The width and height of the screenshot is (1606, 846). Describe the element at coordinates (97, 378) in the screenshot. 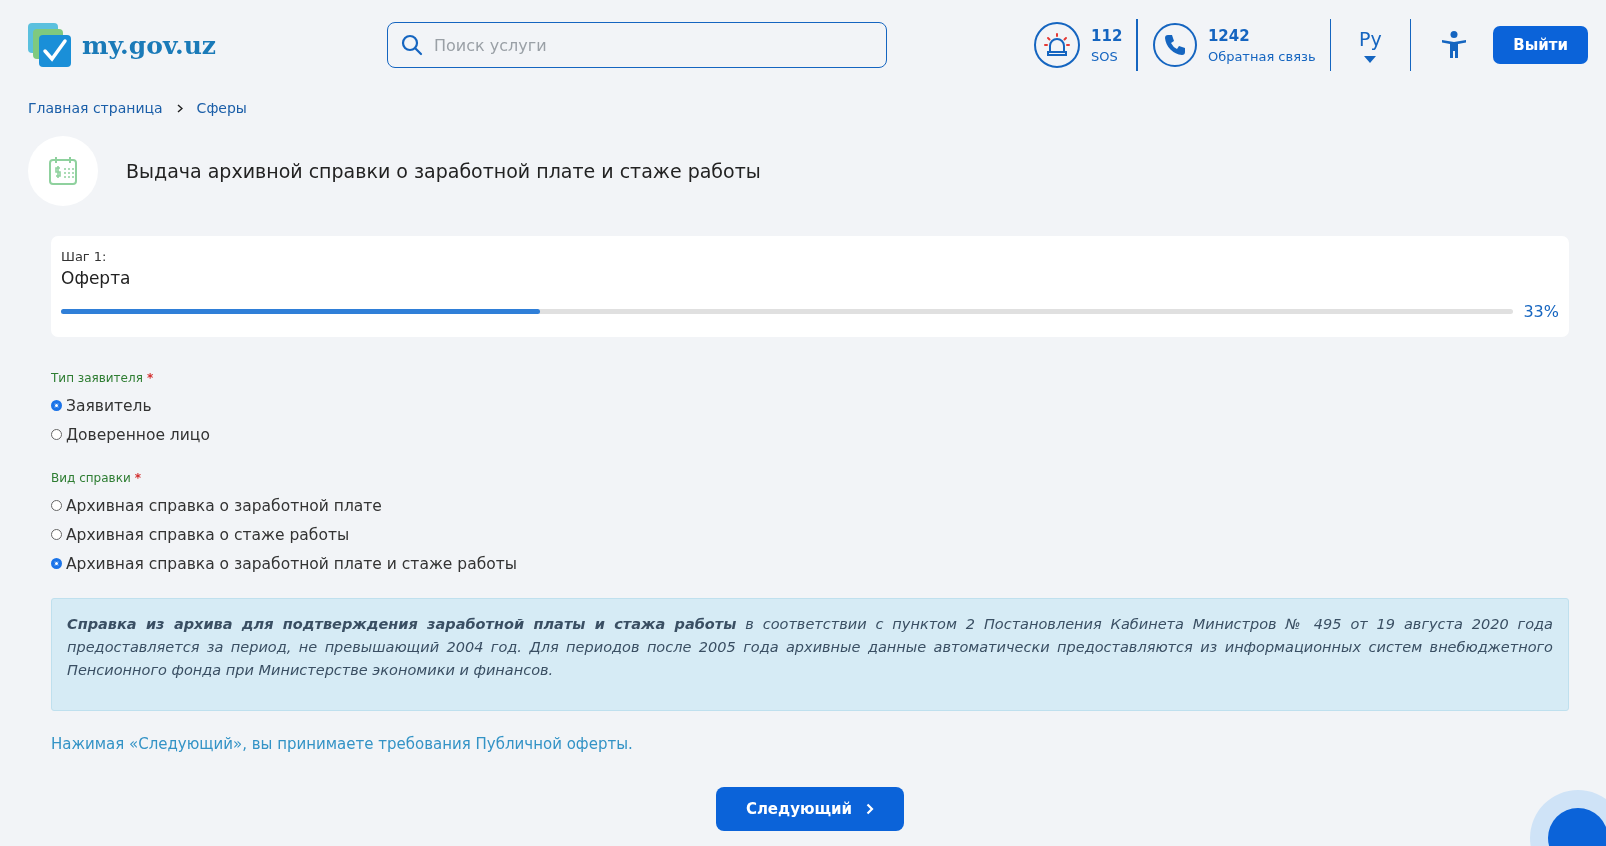

I see `field-label: Тип заявителя` at that location.